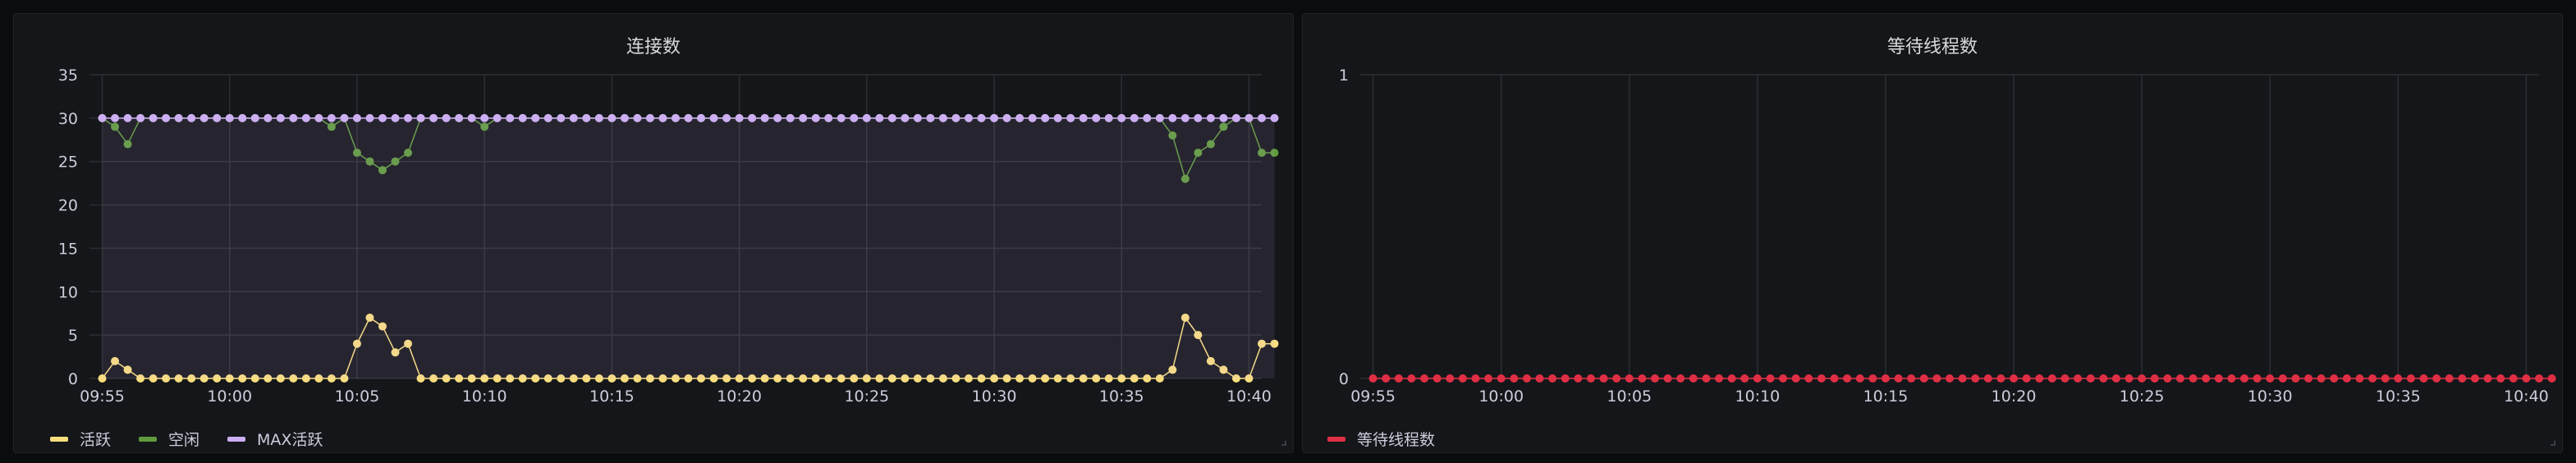 The width and height of the screenshot is (2576, 463). What do you see at coordinates (867, 396) in the screenshot?
I see `x-tick-label: 10:25` at bounding box center [867, 396].